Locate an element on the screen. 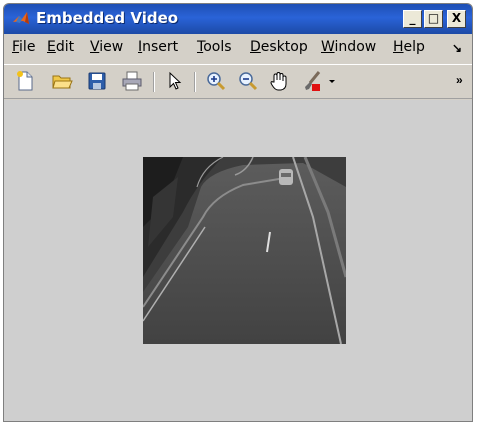 This screenshot has width=477, height=426. menu-file: File is located at coordinates (23, 47).